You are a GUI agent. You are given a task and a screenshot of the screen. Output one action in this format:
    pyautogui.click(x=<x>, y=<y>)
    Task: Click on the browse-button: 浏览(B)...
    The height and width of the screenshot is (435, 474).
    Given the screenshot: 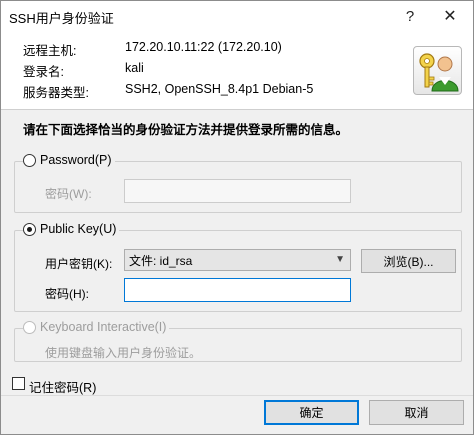 What is the action you would take?
    pyautogui.click(x=408, y=261)
    